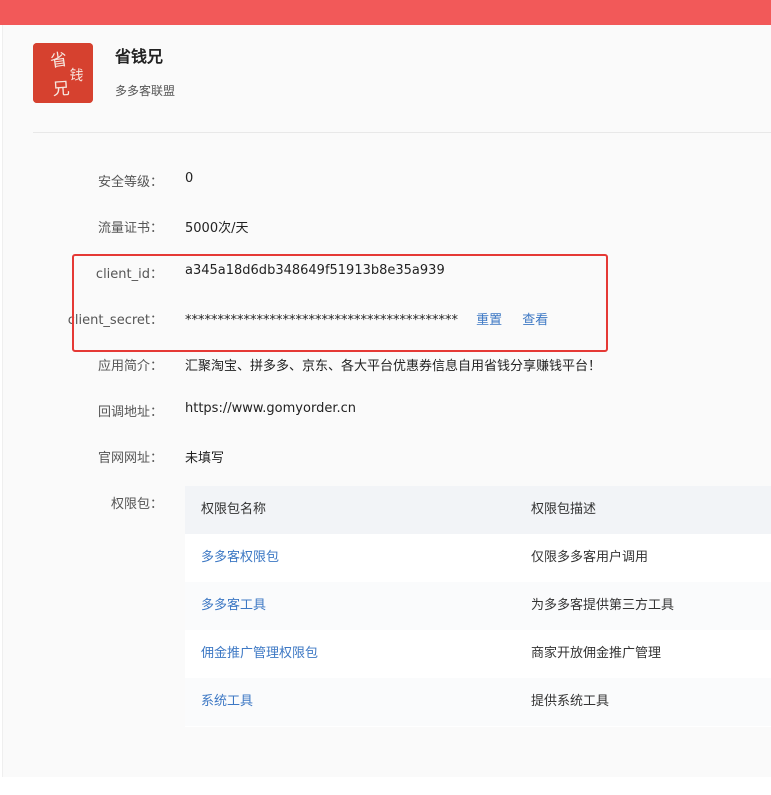  I want to click on intro-value: 汇聚淘宝、拼多多、京东、各大平台优惠券信息自用省钱分享赚钱平台！, so click(393, 366).